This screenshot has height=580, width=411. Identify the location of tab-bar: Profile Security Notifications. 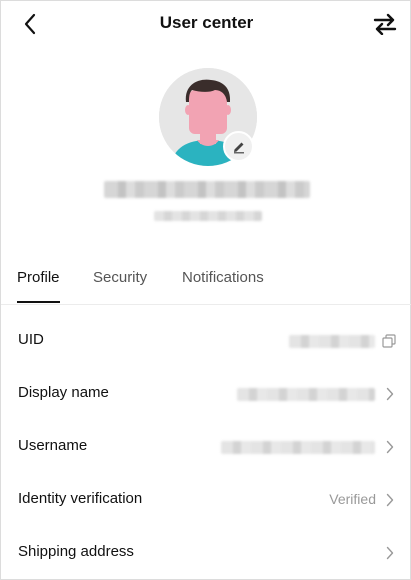
(206, 282).